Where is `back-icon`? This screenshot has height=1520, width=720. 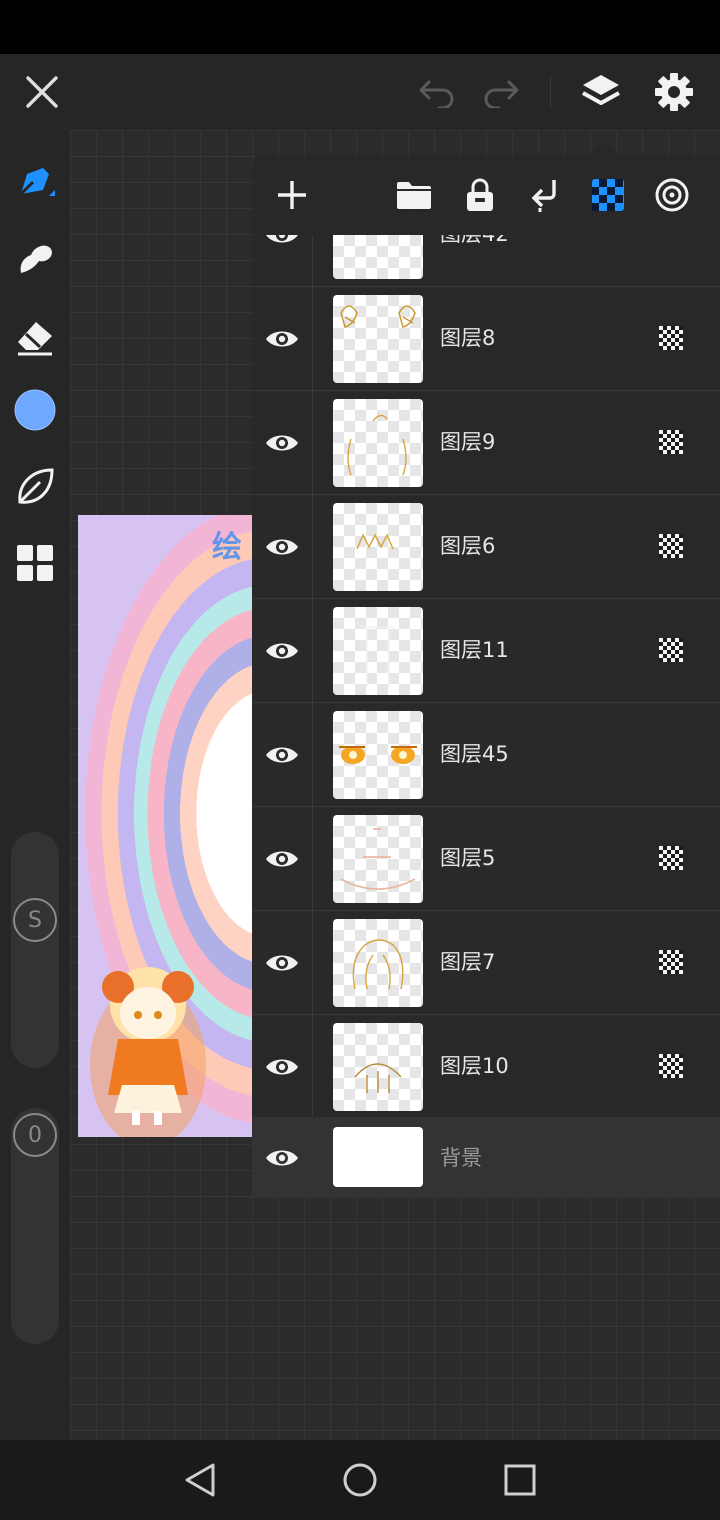
back-icon is located at coordinates (200, 1480).